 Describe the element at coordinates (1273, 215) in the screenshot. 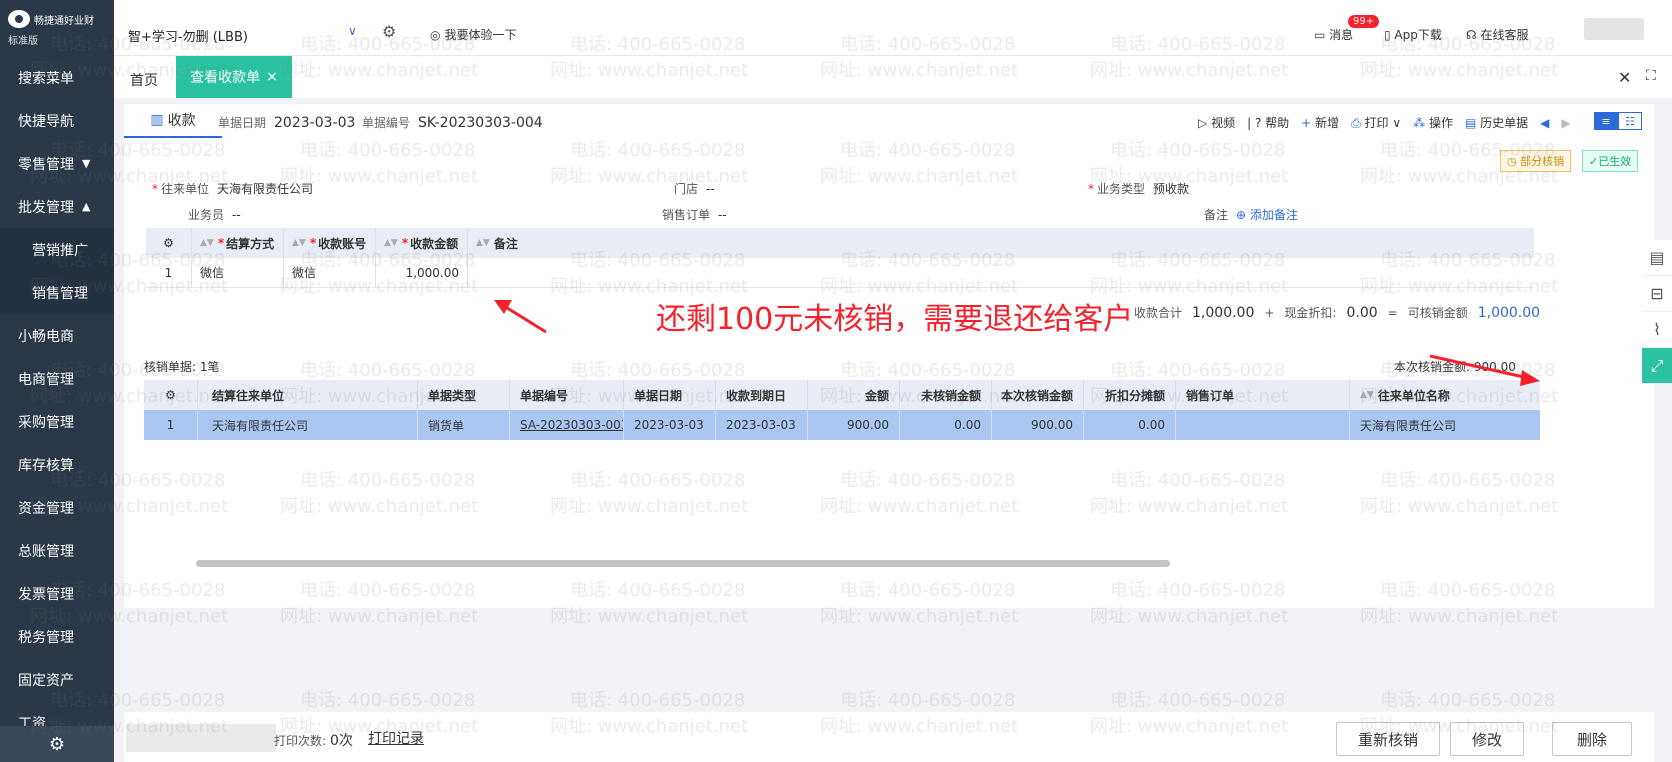

I see `add-remark-label: 添加备注` at that location.